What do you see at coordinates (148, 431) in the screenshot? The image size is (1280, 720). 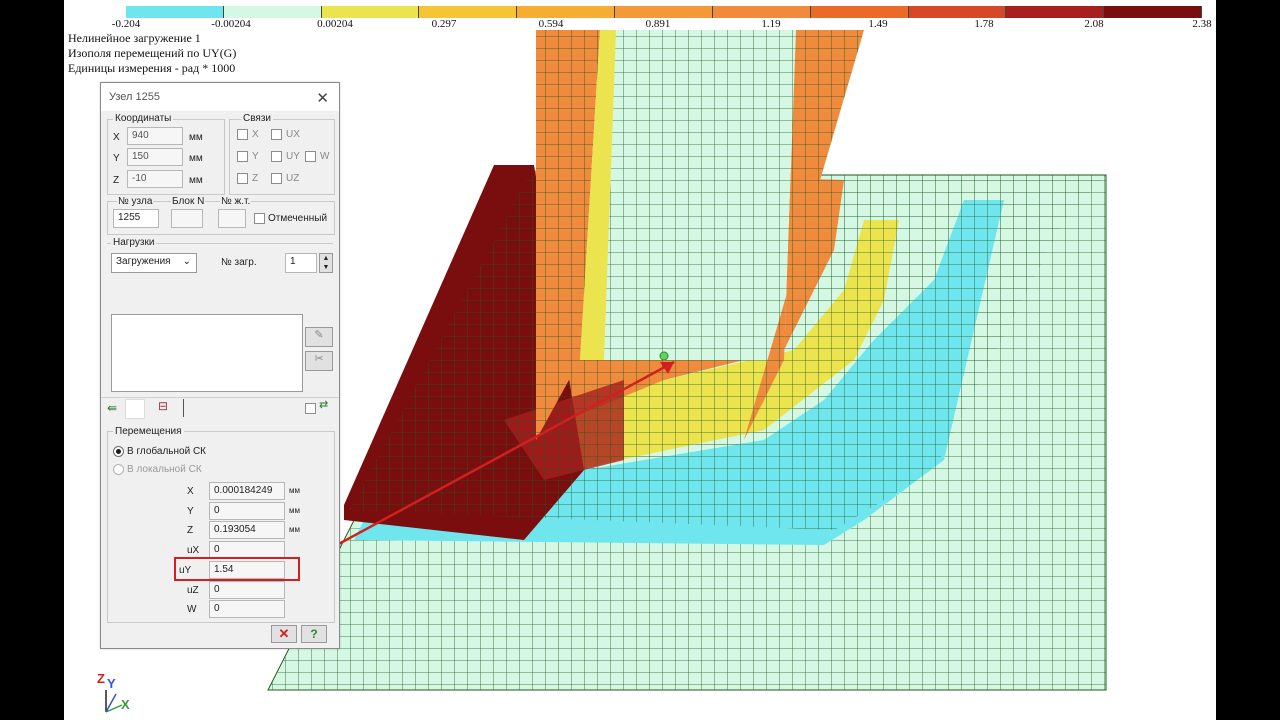 I see `displacements-label: Перемещения` at bounding box center [148, 431].